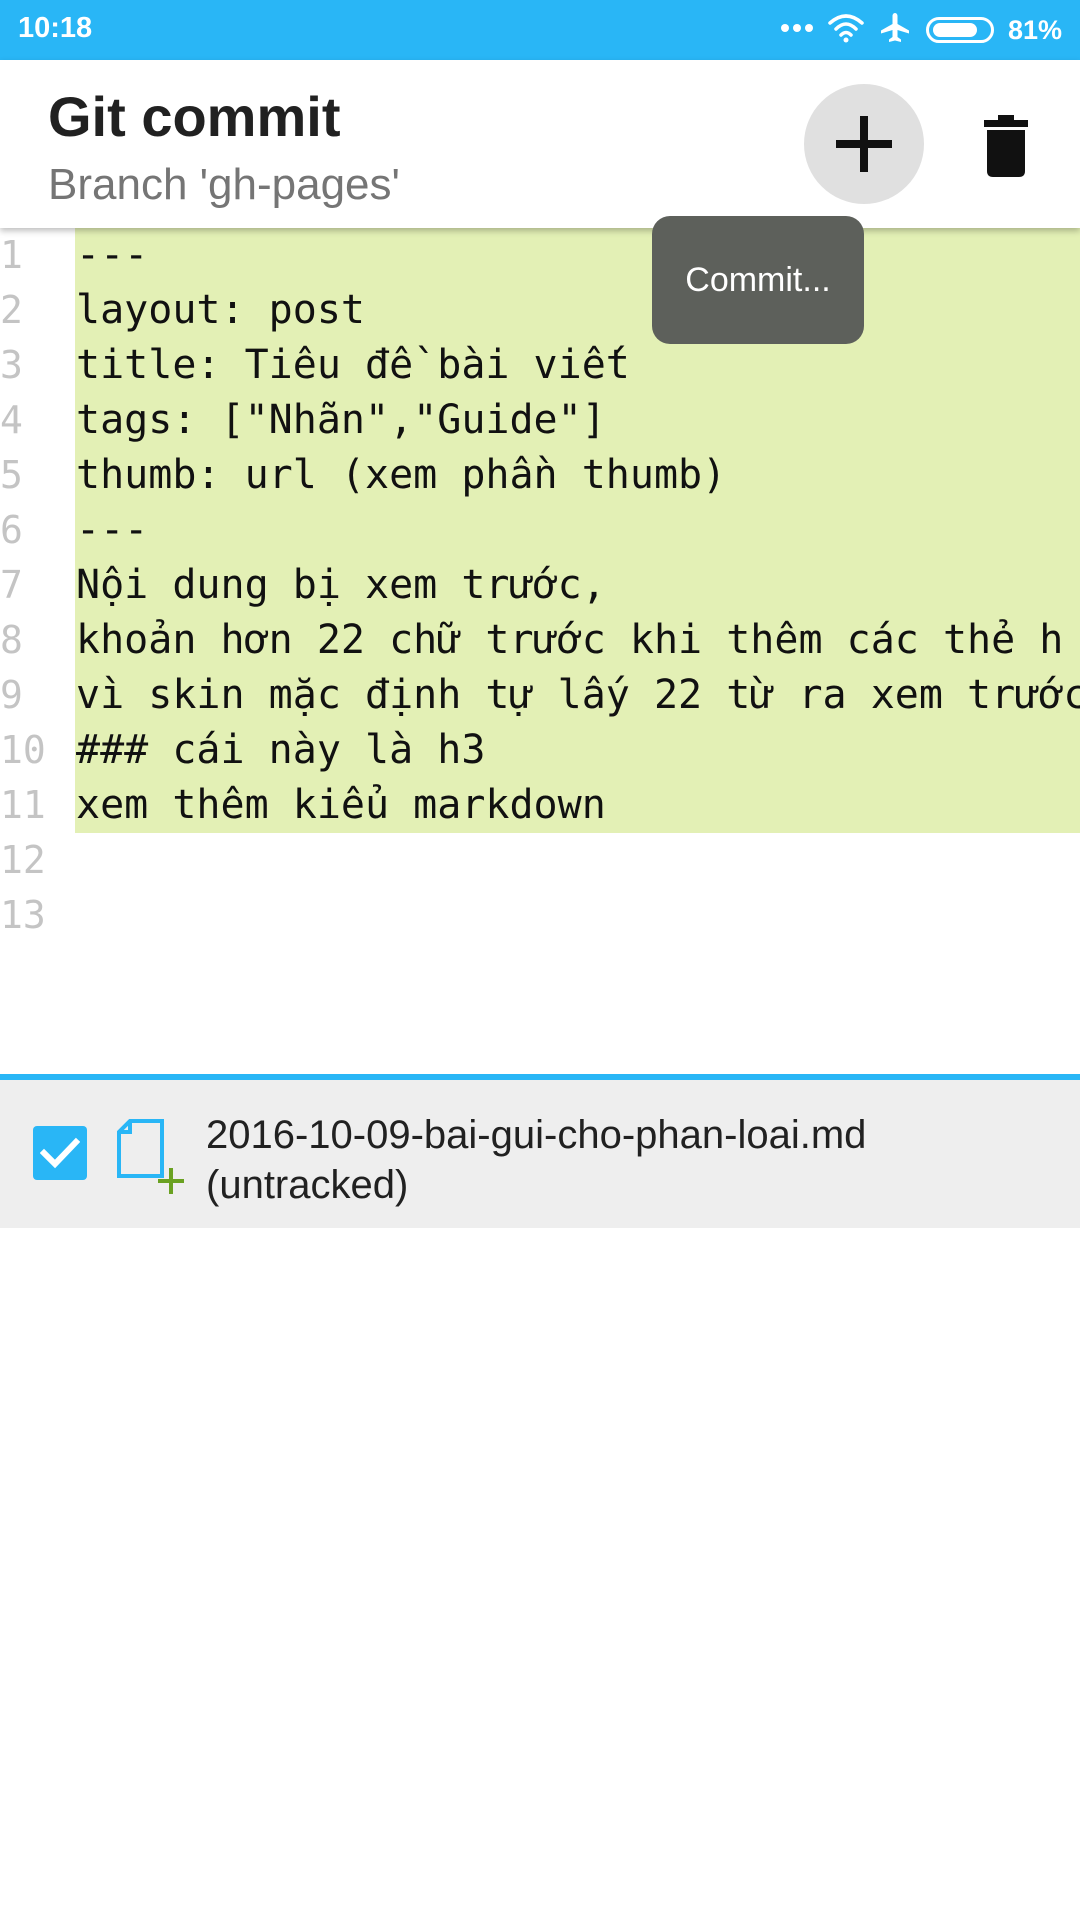 This screenshot has height=1920, width=1080. I want to click on more-dots-icon, so click(797, 30).